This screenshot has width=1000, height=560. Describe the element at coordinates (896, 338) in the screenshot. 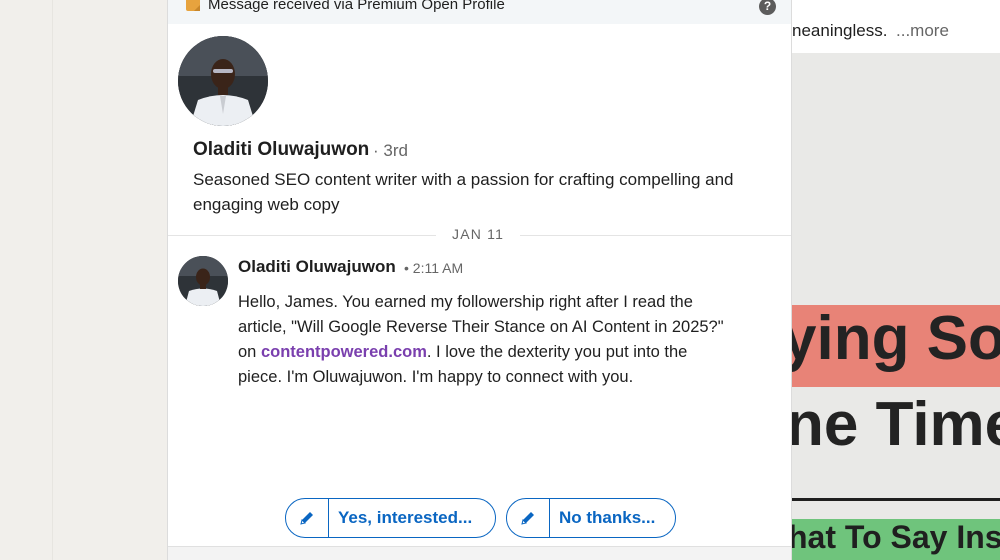

I see `image-text-line1: ying So` at that location.